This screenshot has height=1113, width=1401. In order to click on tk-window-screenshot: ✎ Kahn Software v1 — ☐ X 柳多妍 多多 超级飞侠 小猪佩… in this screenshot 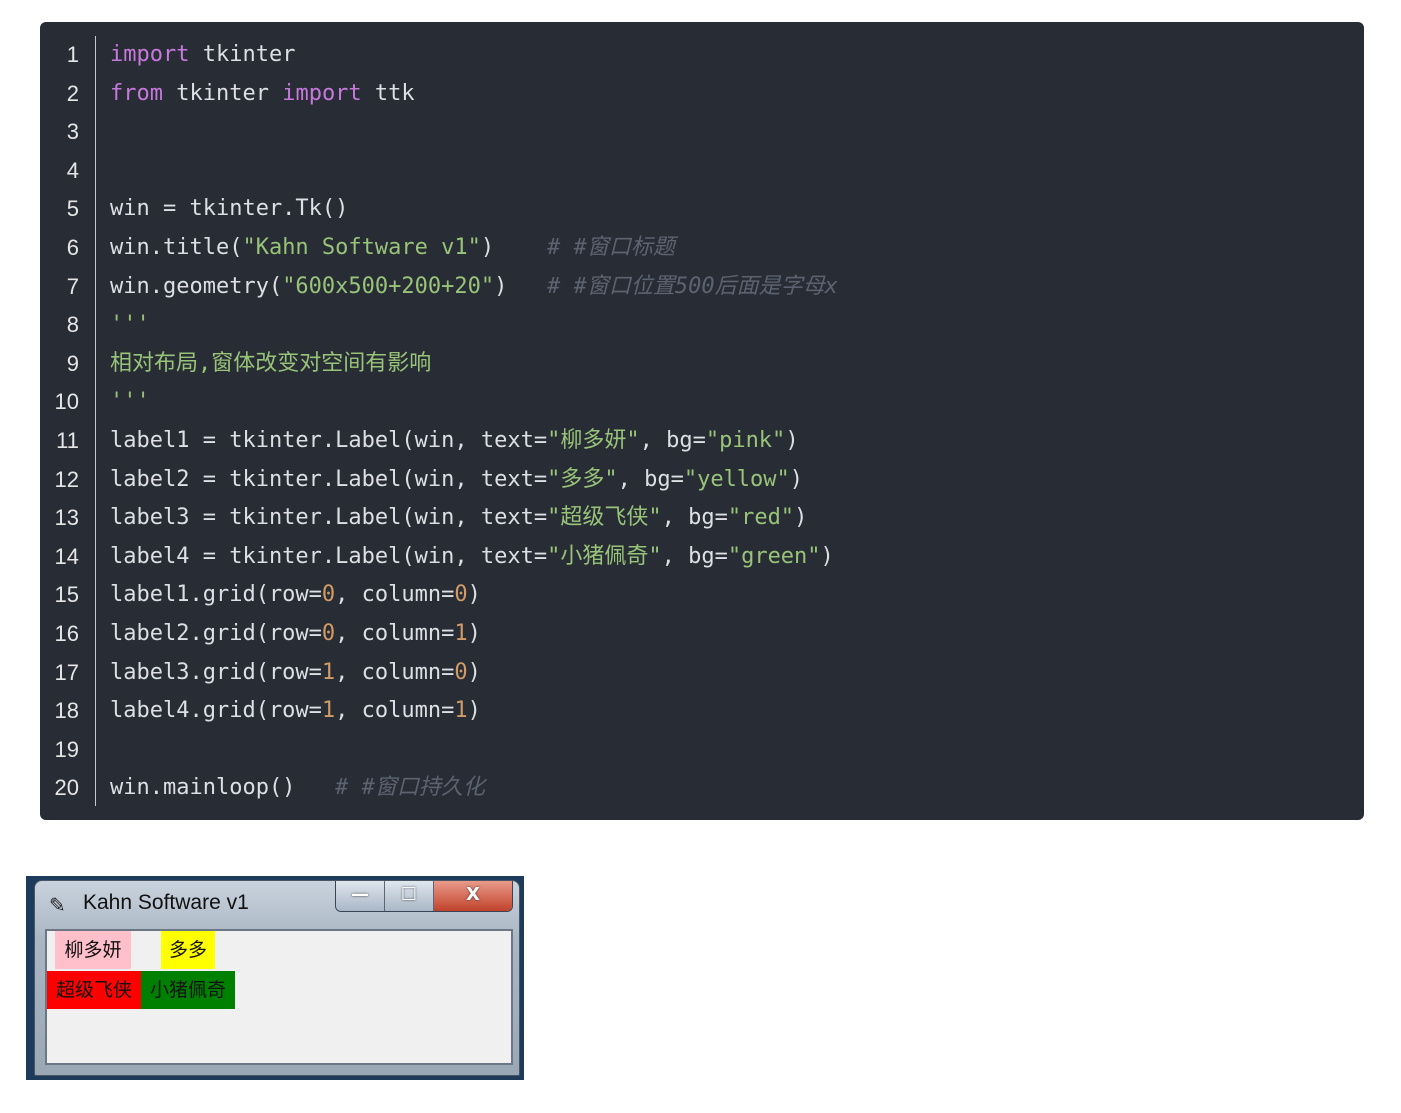, I will do `click(275, 978)`.